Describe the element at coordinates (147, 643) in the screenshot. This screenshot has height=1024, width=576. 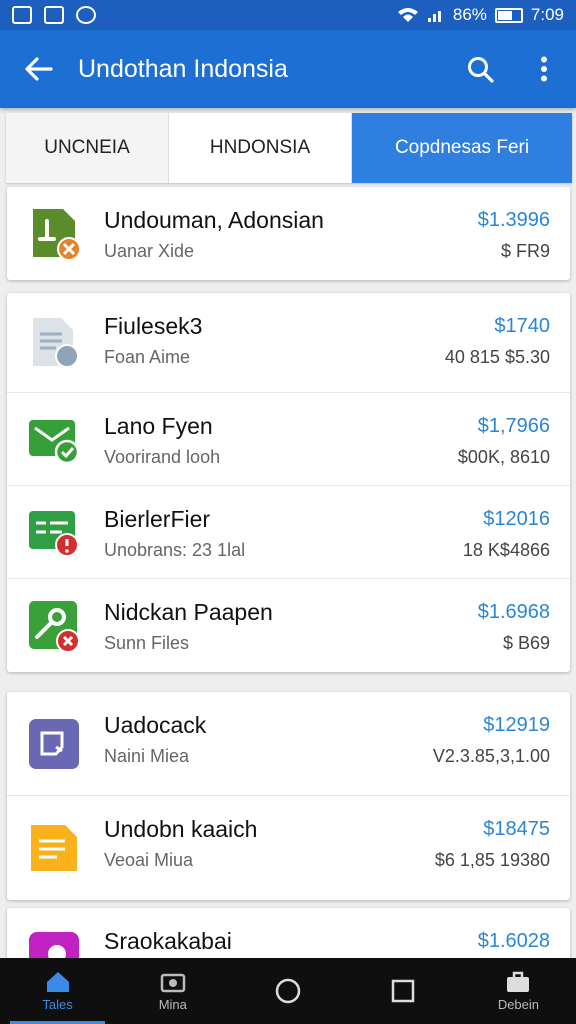
I see `item-subtitle: Sunn Files` at that location.